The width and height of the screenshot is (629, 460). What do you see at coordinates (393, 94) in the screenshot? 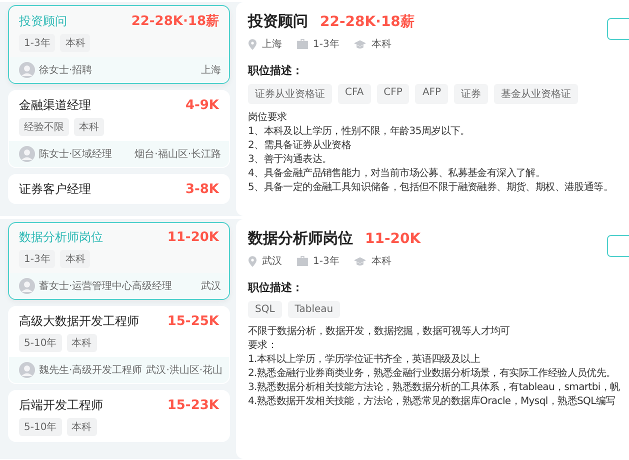
I see `skill-tag: CFP` at bounding box center [393, 94].